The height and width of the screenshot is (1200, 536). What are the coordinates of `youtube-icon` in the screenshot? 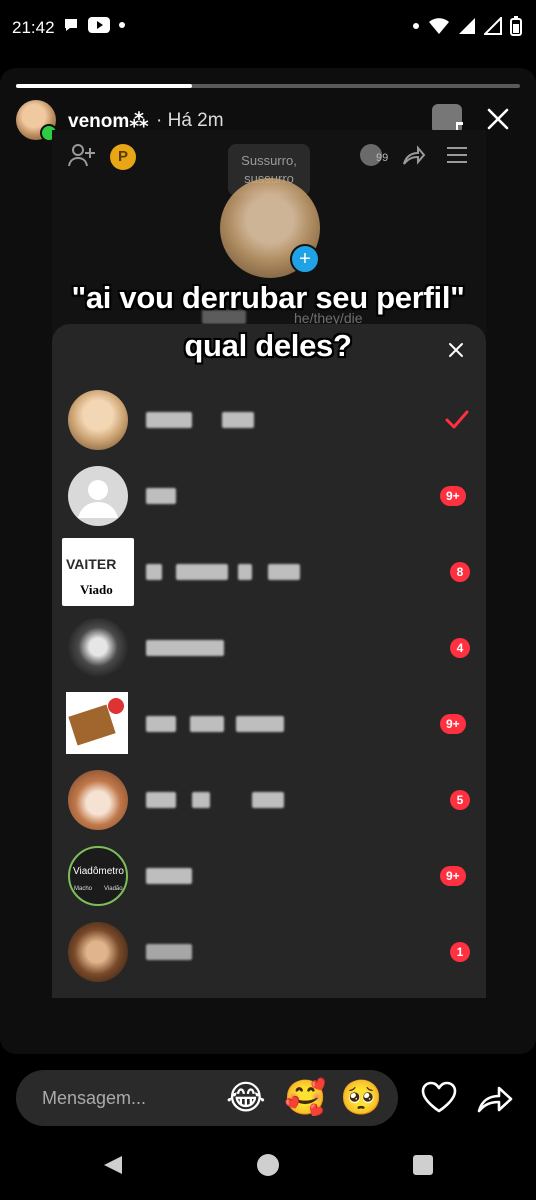 It's located at (99, 25).